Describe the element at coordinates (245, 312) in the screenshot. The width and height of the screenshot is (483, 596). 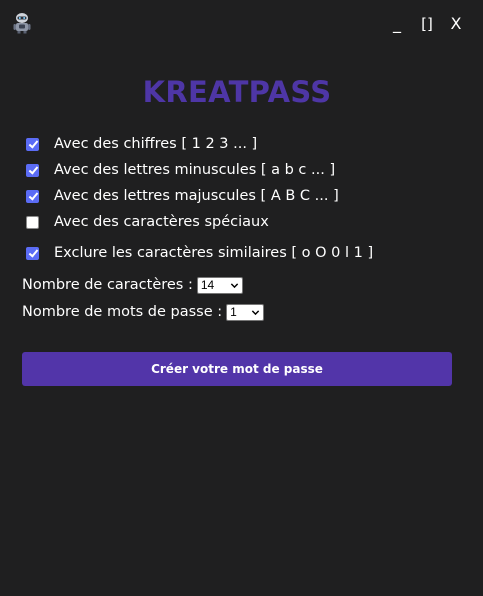
I see `count-select: 1` at that location.